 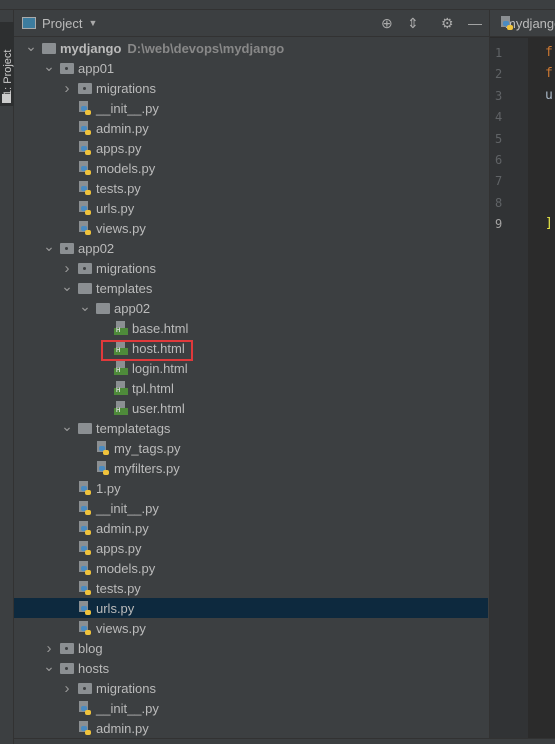 What do you see at coordinates (251, 428) in the screenshot?
I see `tree-item: ⌄ templatetags` at bounding box center [251, 428].